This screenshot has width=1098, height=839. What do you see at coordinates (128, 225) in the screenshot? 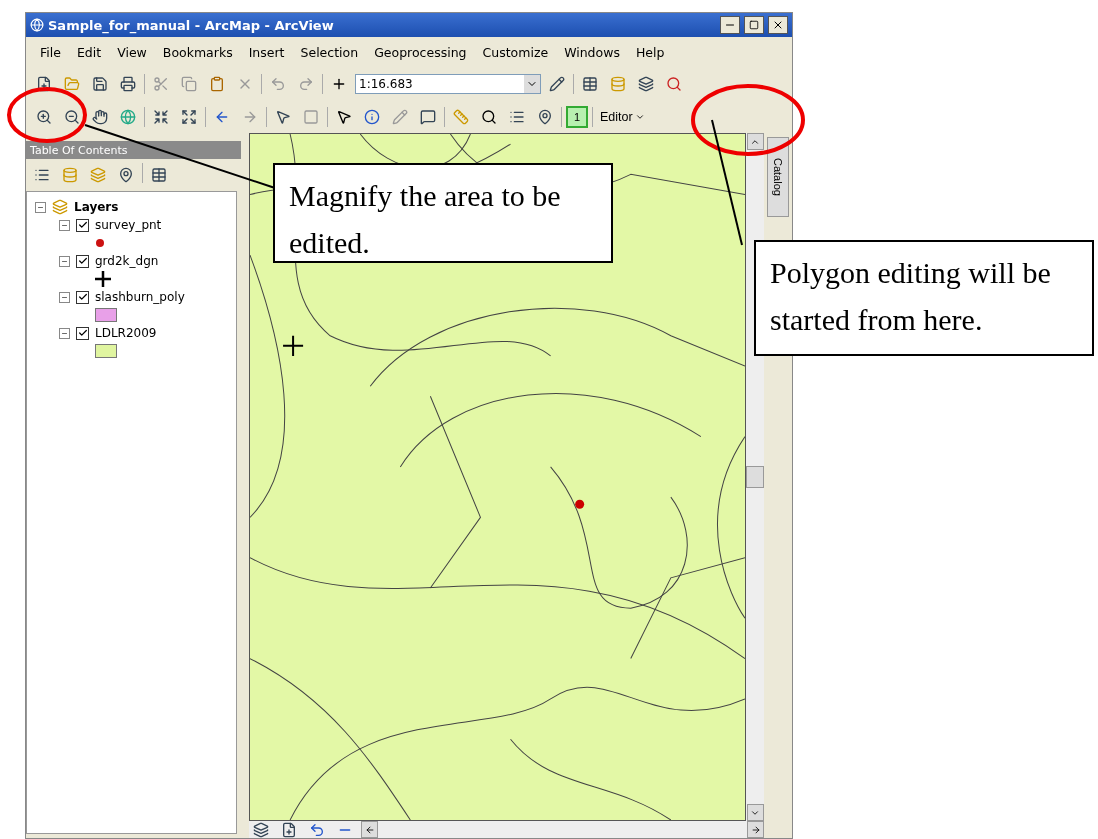
I see `layer-name: survey_pnt` at bounding box center [128, 225].